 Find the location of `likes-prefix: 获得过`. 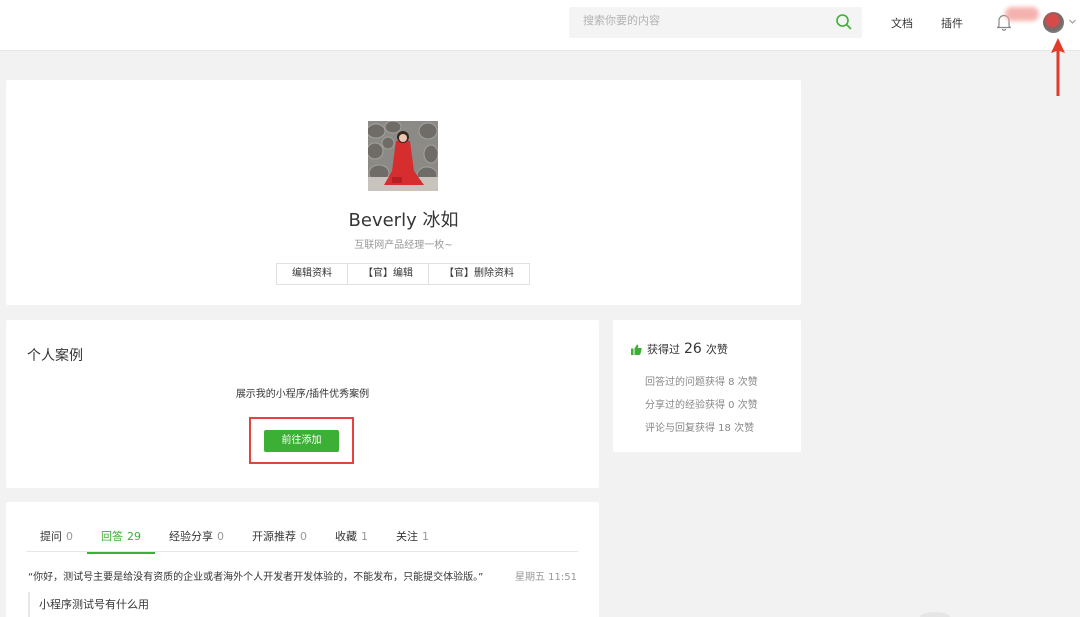

likes-prefix: 获得过 is located at coordinates (663, 349).